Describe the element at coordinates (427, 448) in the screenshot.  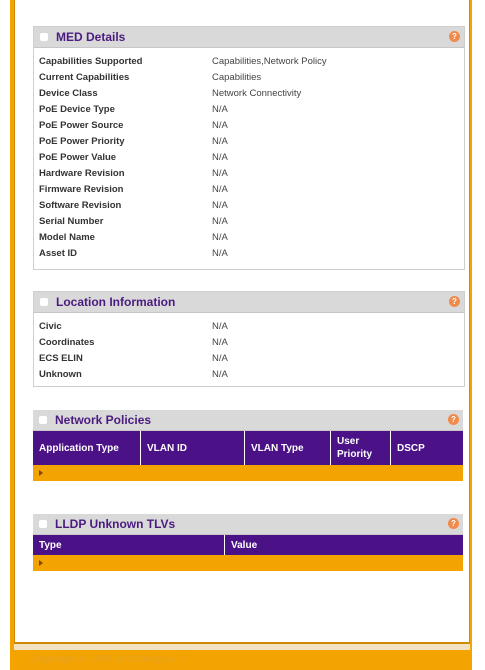
I see `column-header-dscp: DSCP` at that location.